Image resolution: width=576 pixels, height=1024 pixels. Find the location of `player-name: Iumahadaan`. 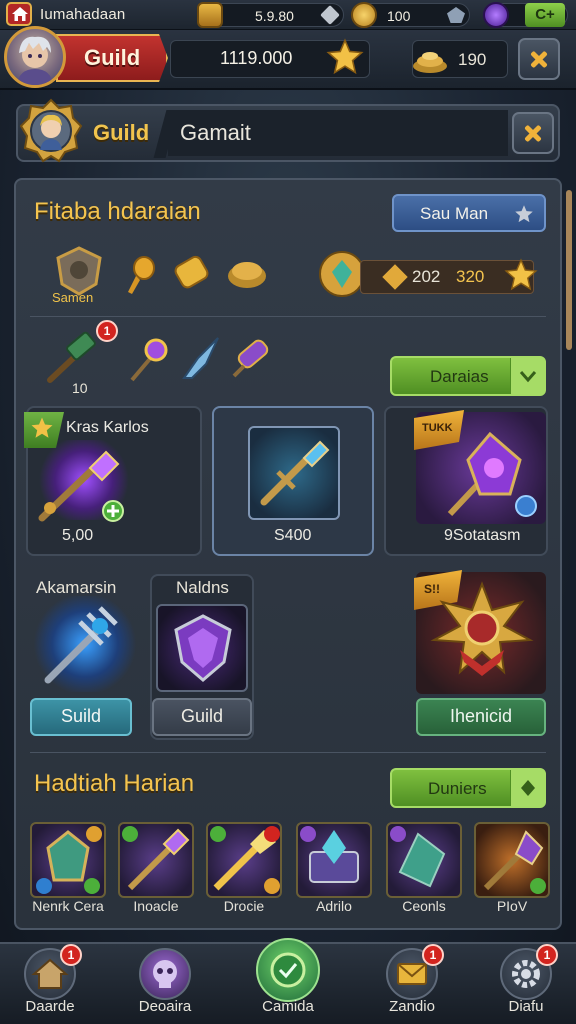

player-name: Iumahadaan is located at coordinates (83, 14).